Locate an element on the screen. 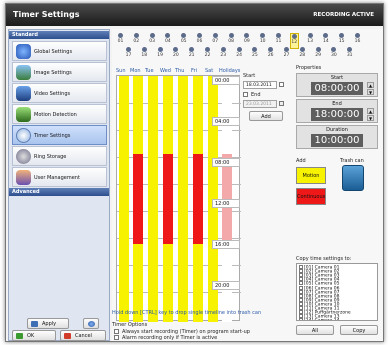 Image resolution: width=389 pixels, height=345 pixels. timeline-wed is located at coordinates (168, 199).